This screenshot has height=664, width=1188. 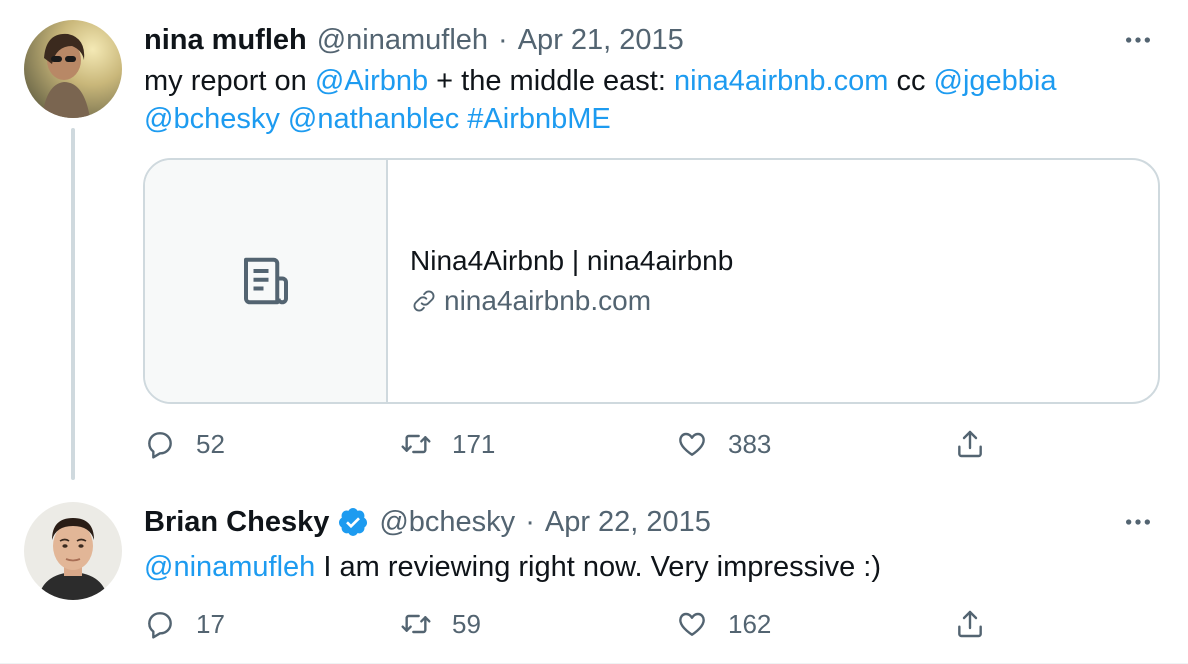 What do you see at coordinates (750, 623) in the screenshot?
I see `like-count: 162` at bounding box center [750, 623].